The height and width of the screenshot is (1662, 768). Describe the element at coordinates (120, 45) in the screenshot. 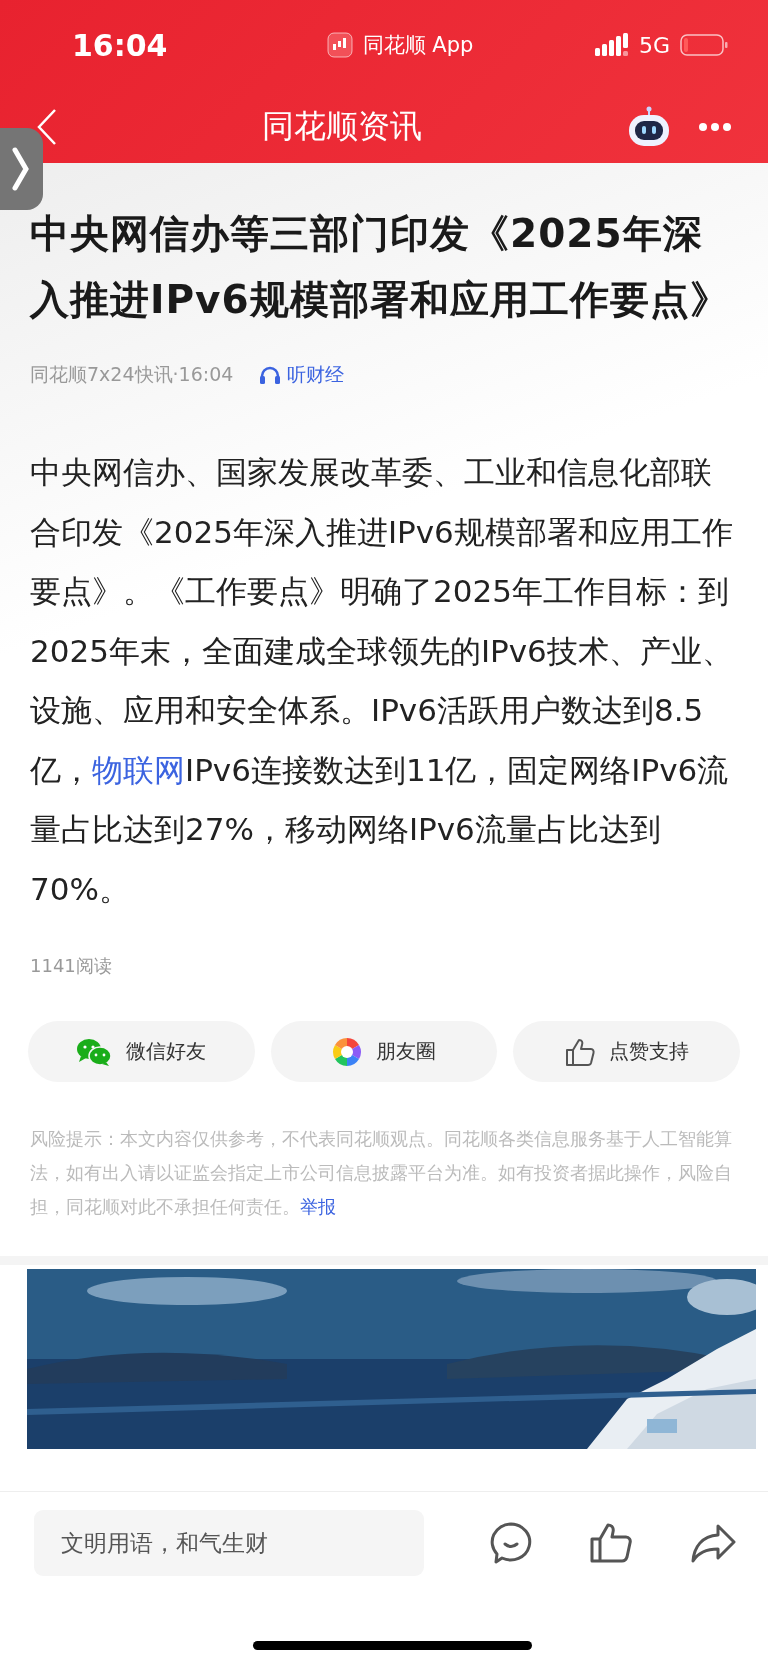

I see `clock-time: 16:04` at that location.